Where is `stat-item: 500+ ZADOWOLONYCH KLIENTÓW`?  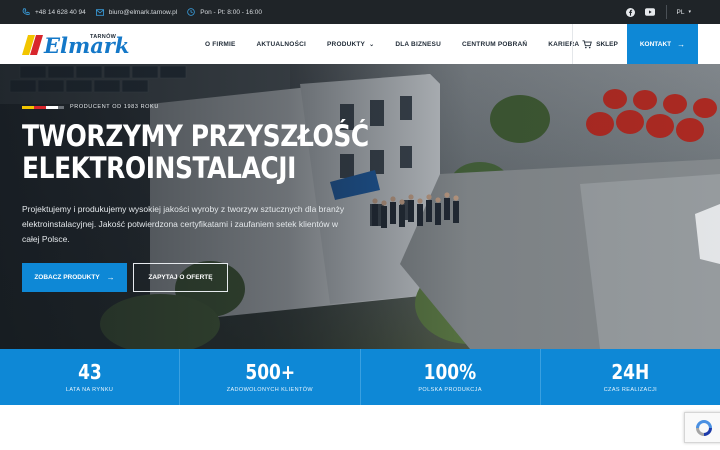 stat-item: 500+ ZADOWOLONYCH KLIENTÓW is located at coordinates (270, 377).